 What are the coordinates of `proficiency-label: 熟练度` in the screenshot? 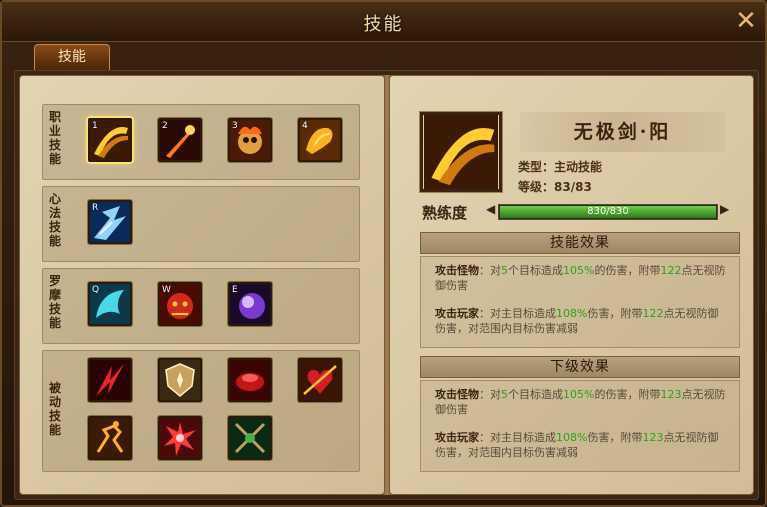 It's located at (445, 213).